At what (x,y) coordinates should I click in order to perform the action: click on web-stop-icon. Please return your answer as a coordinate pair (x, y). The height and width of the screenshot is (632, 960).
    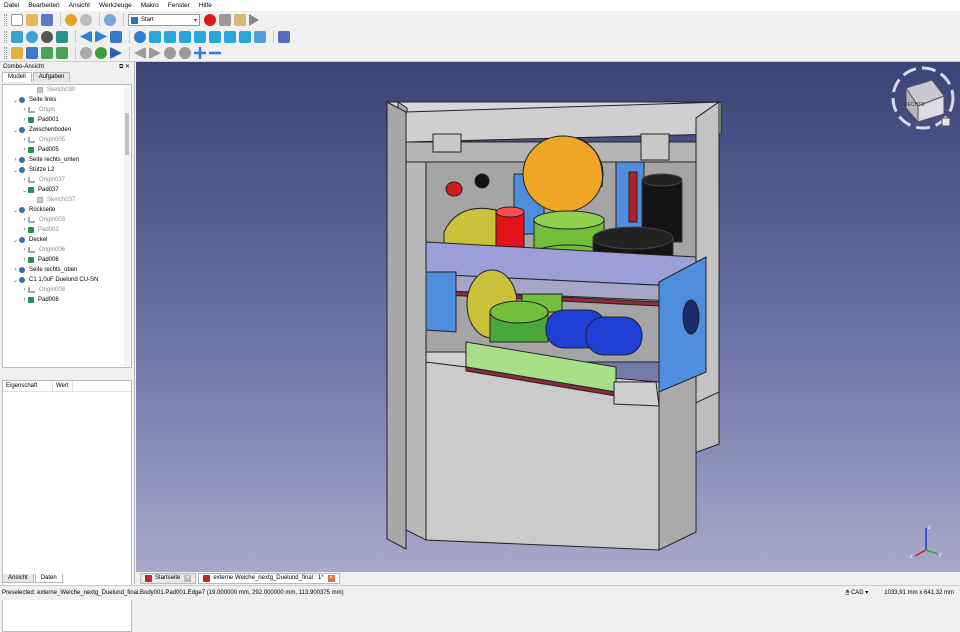
    Looking at the image, I should click on (185, 53).